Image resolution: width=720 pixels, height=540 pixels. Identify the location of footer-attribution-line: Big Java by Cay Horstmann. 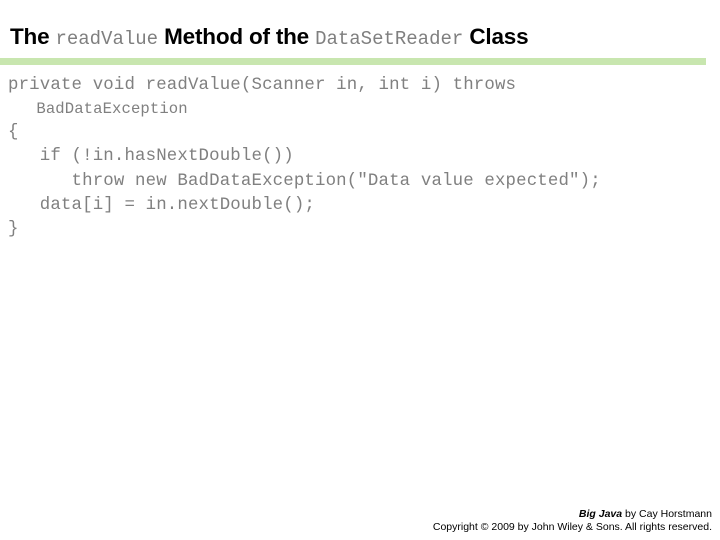
(572, 514).